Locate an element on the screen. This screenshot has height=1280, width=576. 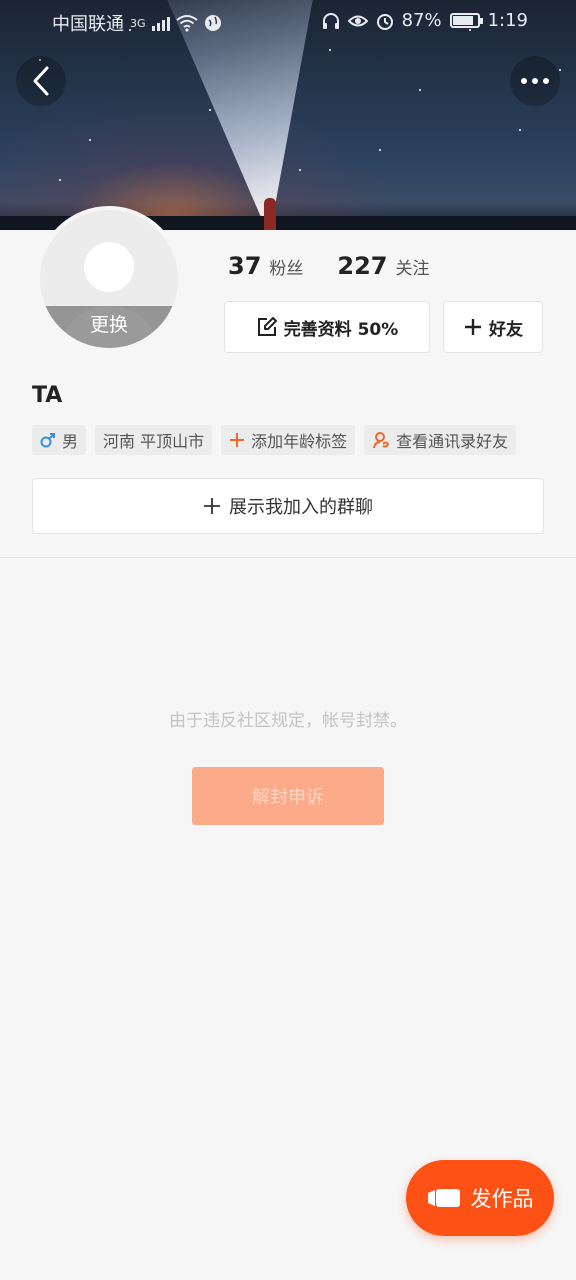
more-button is located at coordinates (535, 81).